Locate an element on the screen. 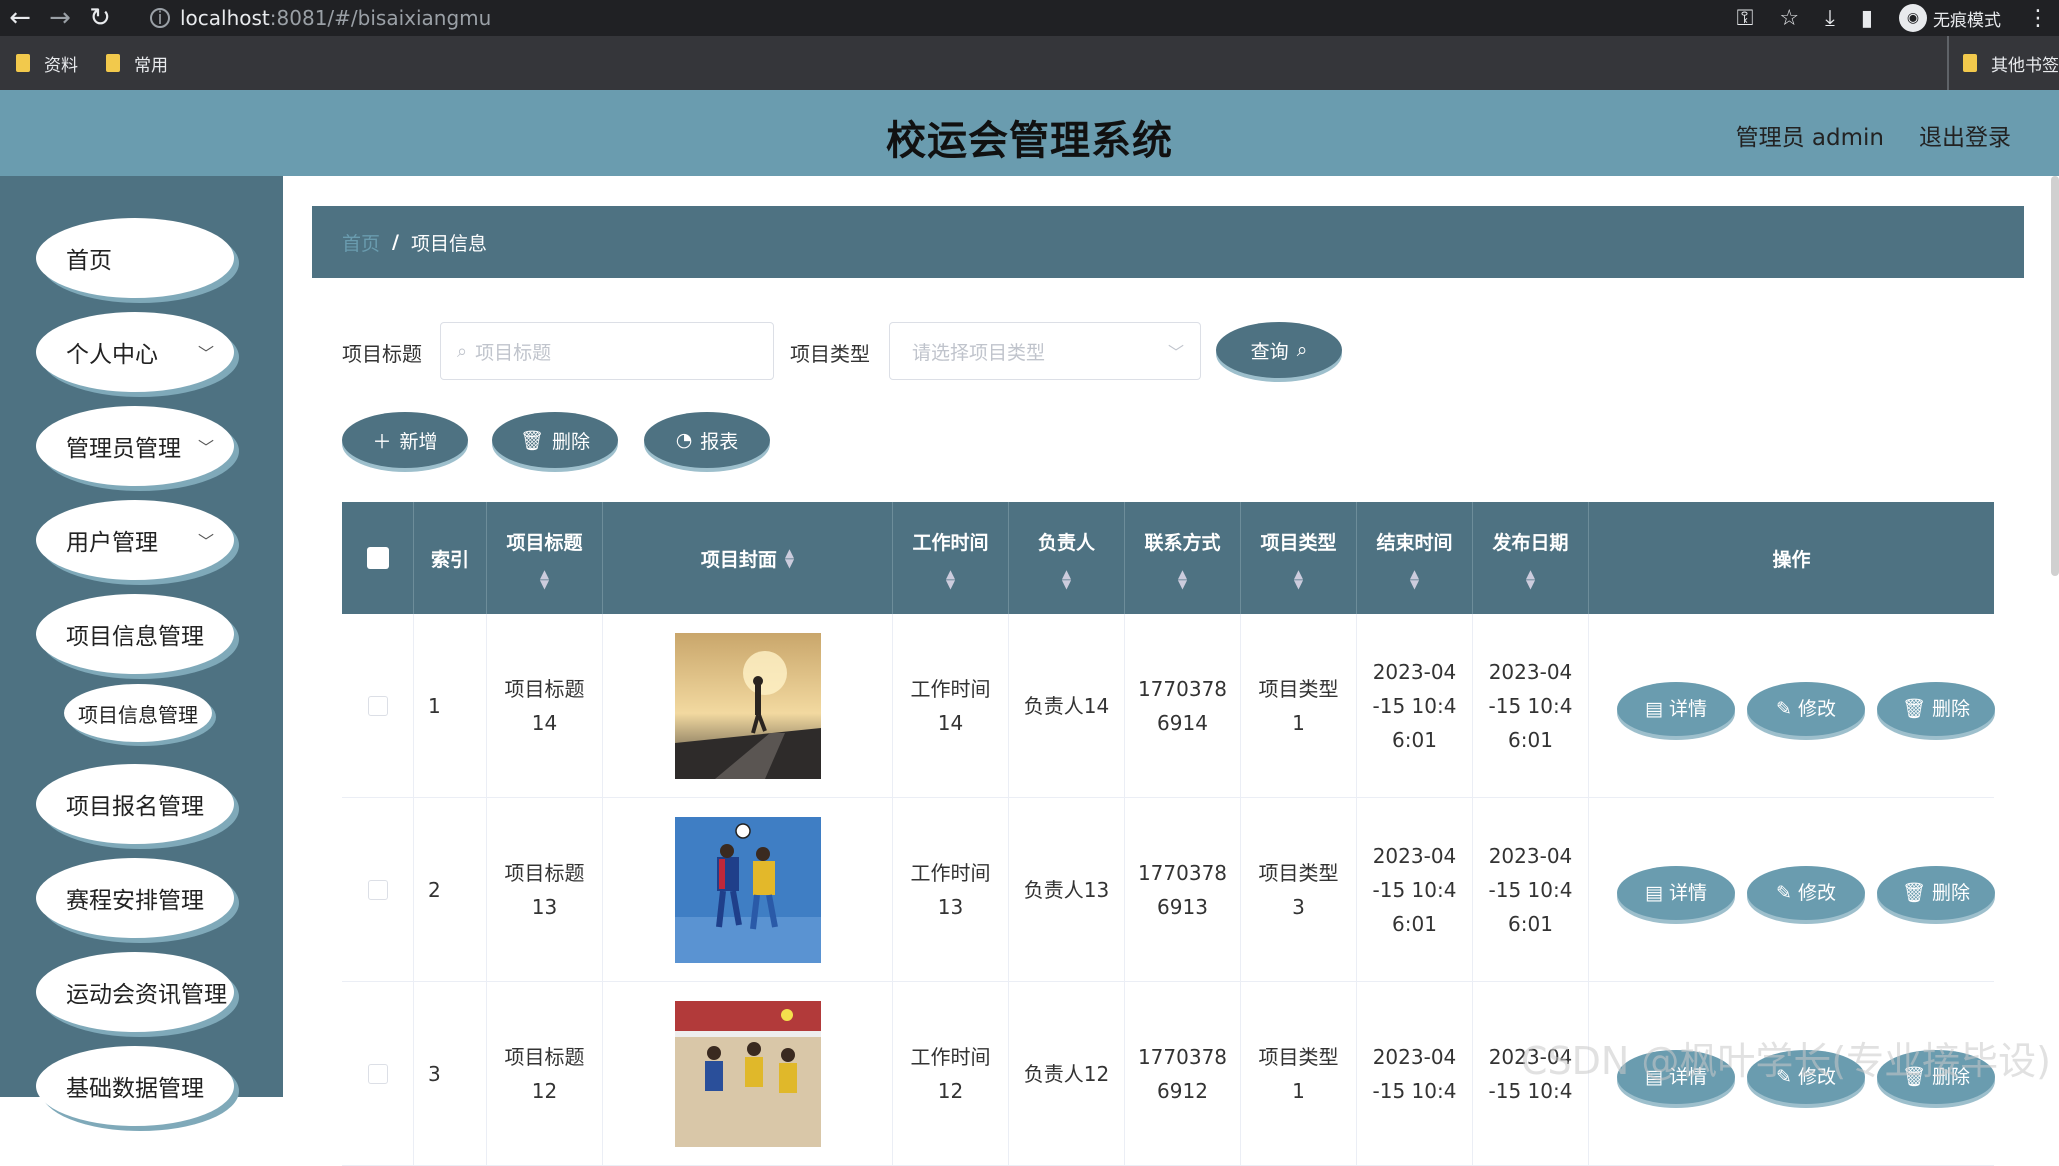 This screenshot has height=1166, width=2059. col-ops-label: 操作 is located at coordinates (1791, 558).